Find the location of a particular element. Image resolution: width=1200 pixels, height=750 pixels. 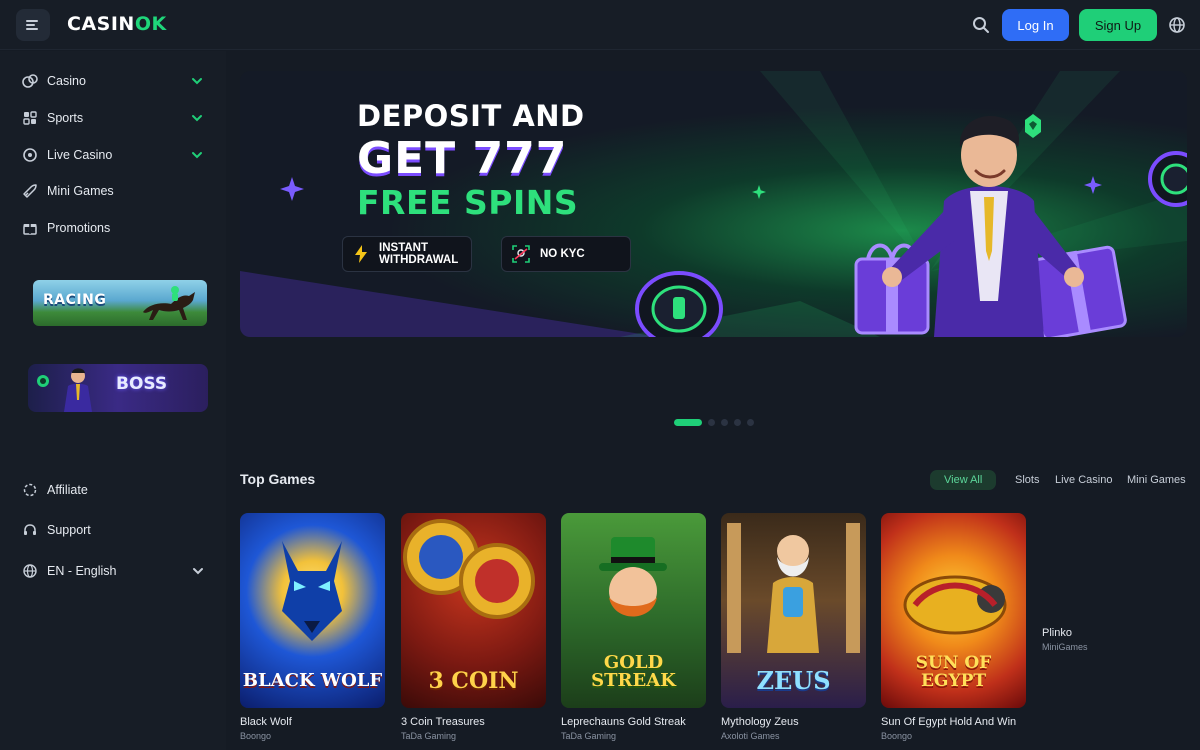

game-art-title: SUN OF EGYPT is located at coordinates (953, 672).